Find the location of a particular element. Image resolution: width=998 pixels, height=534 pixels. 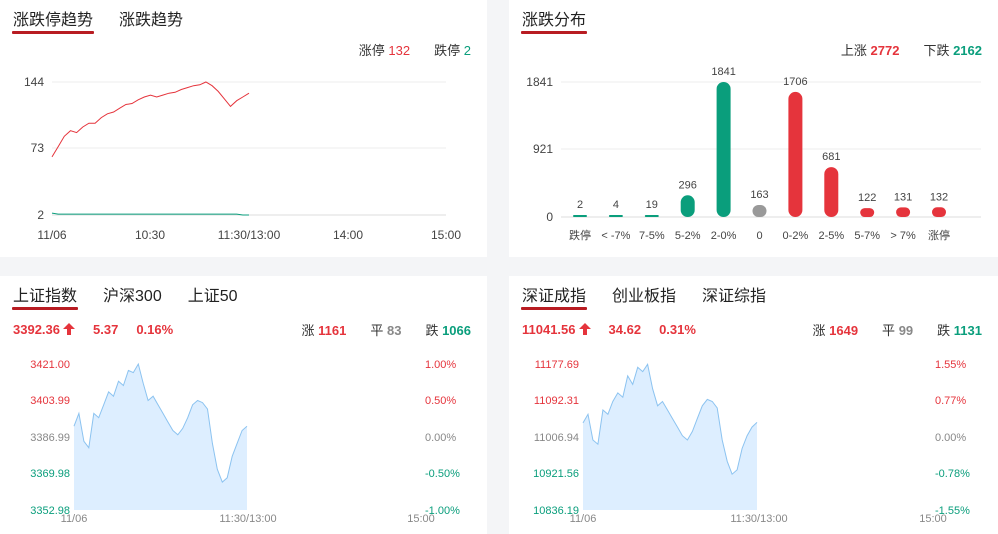

bar-category-label: 5-7% is located at coordinates (867, 236).